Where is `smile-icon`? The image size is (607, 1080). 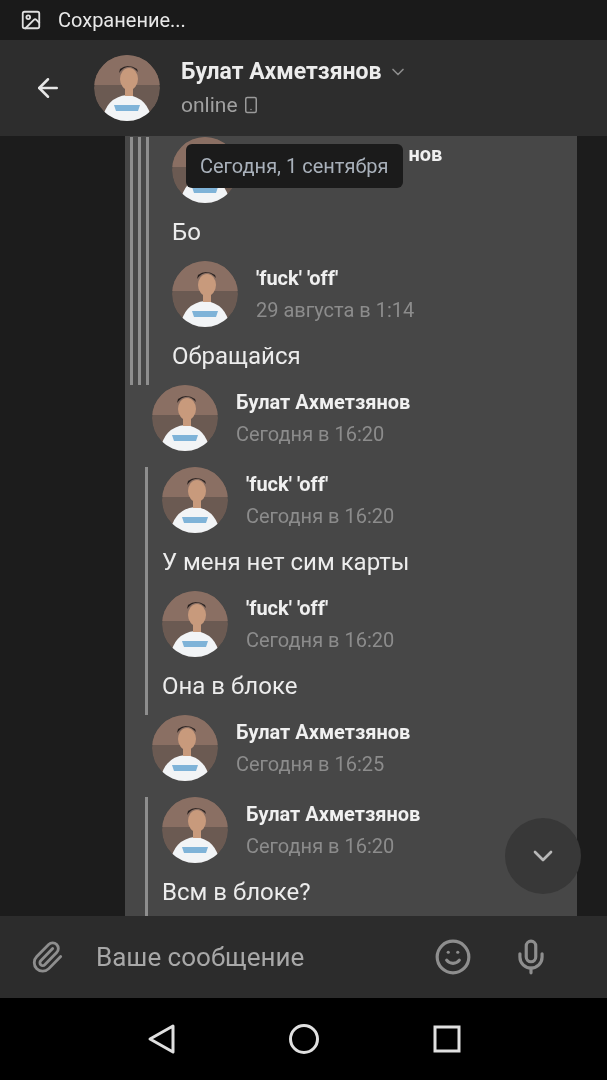 smile-icon is located at coordinates (453, 957).